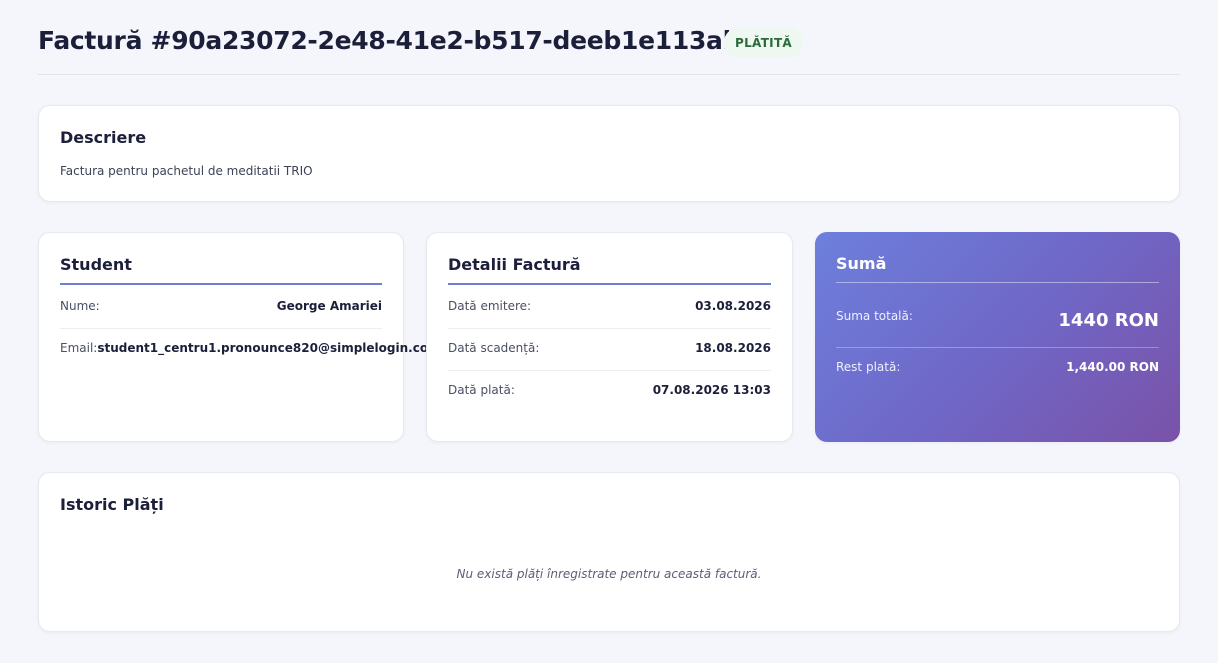  Describe the element at coordinates (997, 366) in the screenshot. I see `remaining-amount-row: Rest plată: 1,440.00 RON` at that location.